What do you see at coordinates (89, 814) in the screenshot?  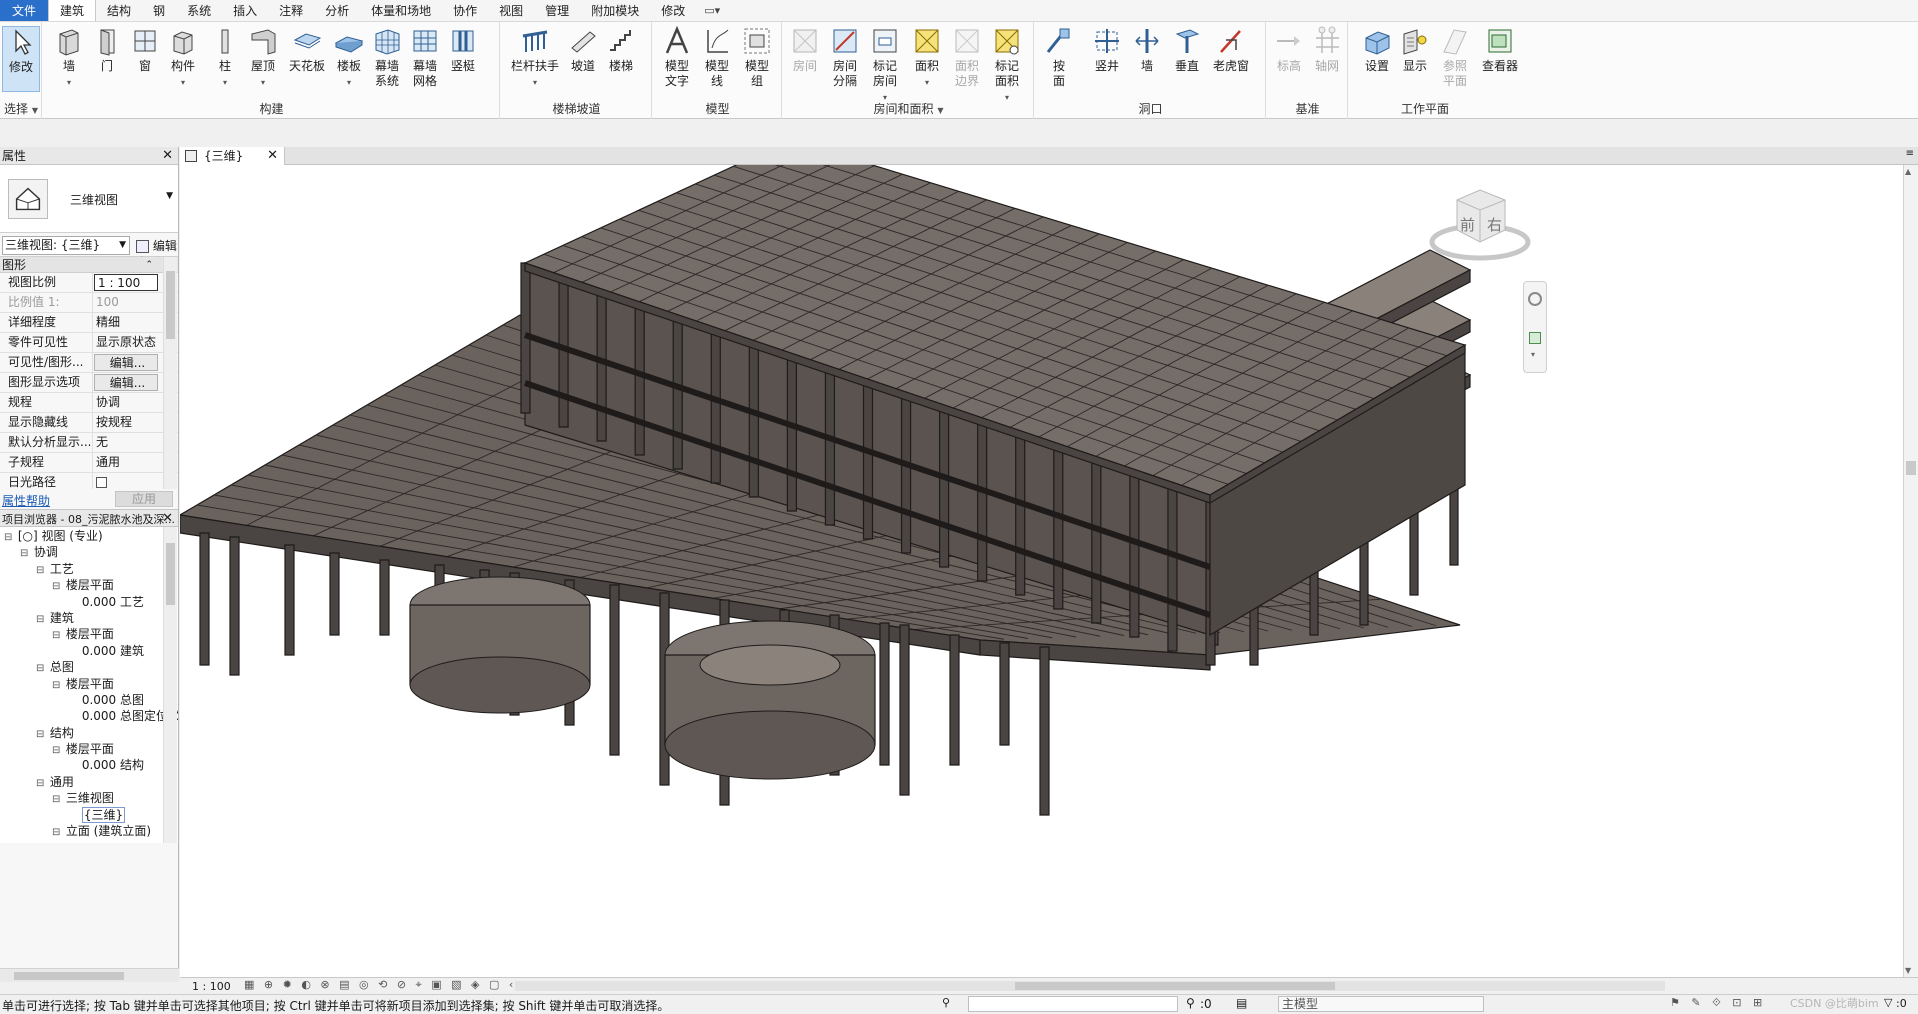 I see `tree-node: {三维}` at bounding box center [89, 814].